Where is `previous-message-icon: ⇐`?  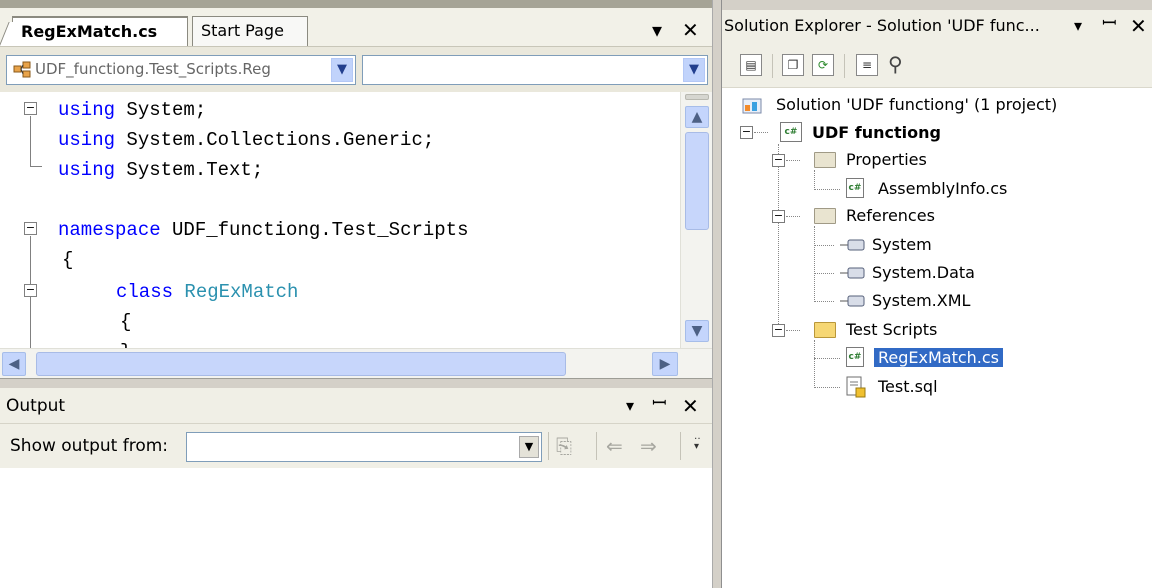 previous-message-icon: ⇐ is located at coordinates (614, 446).